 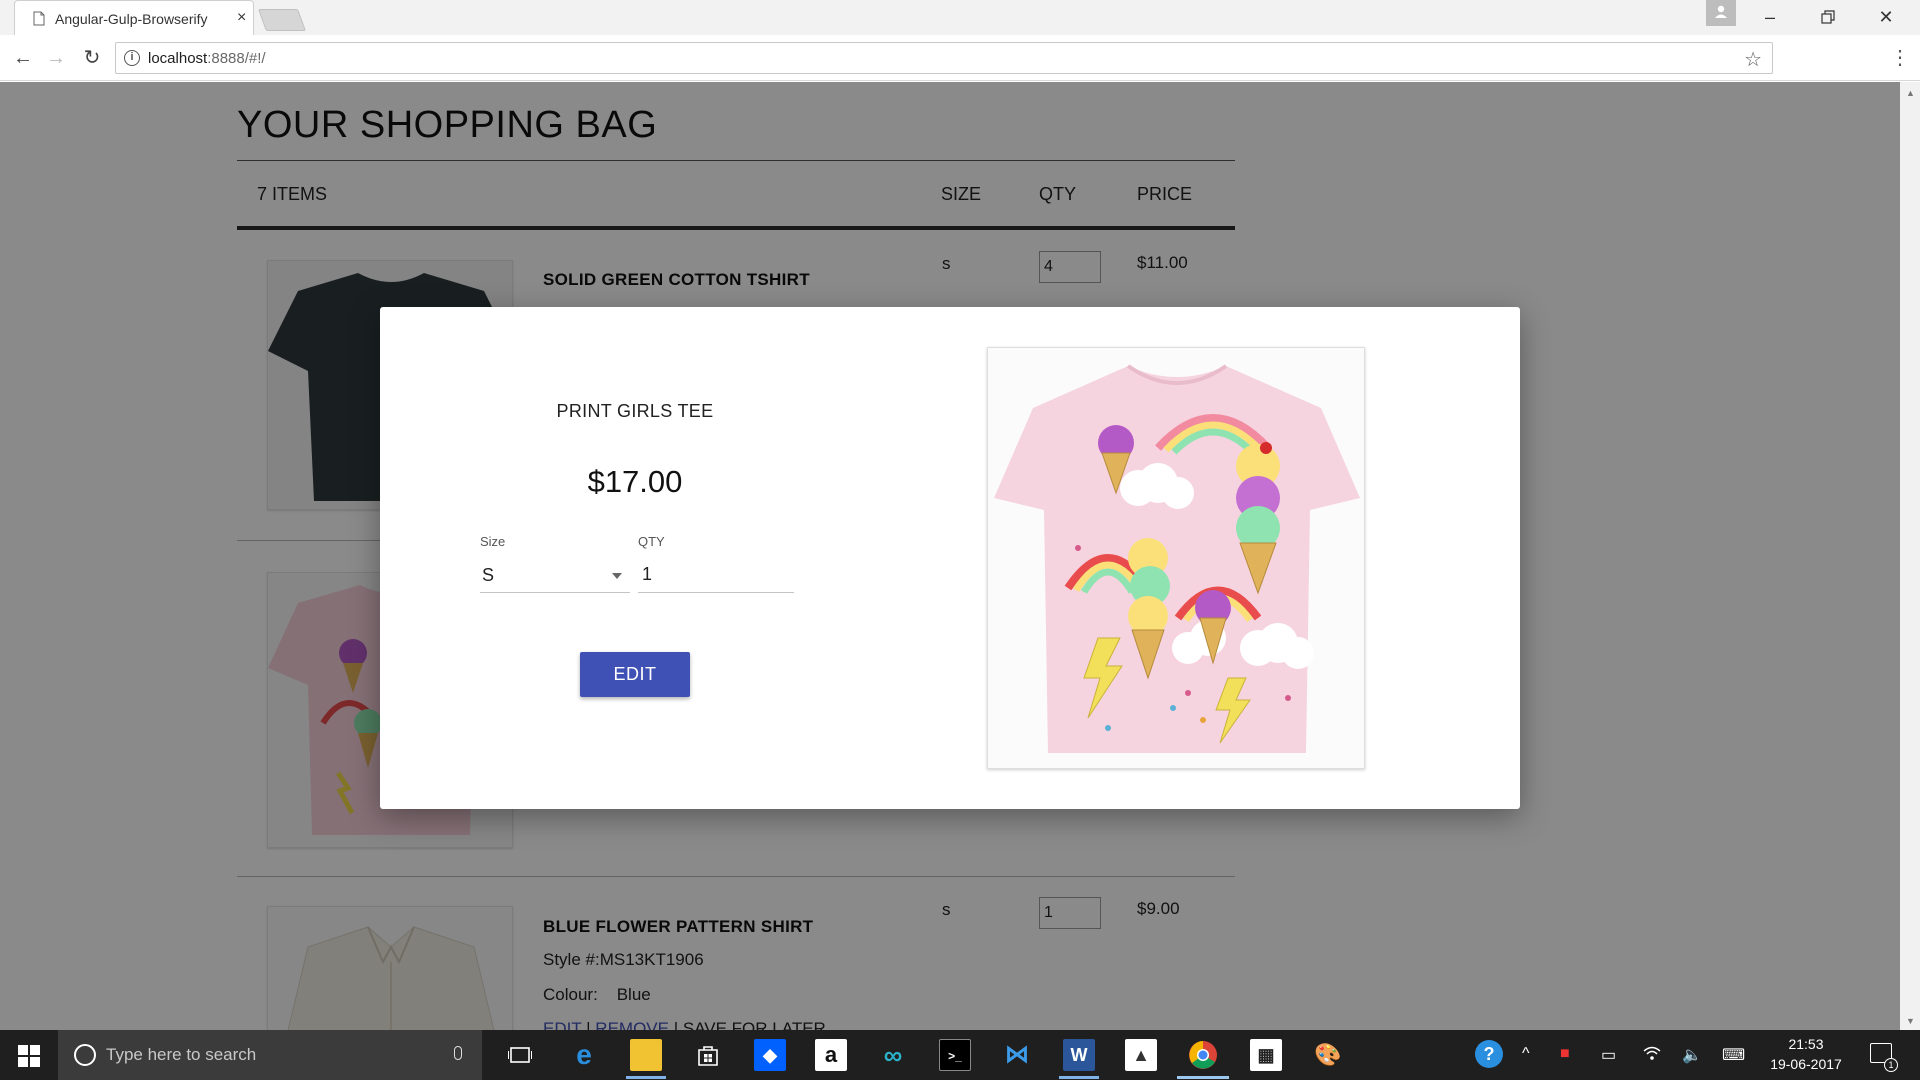 I want to click on new-tab-button, so click(x=282, y=20).